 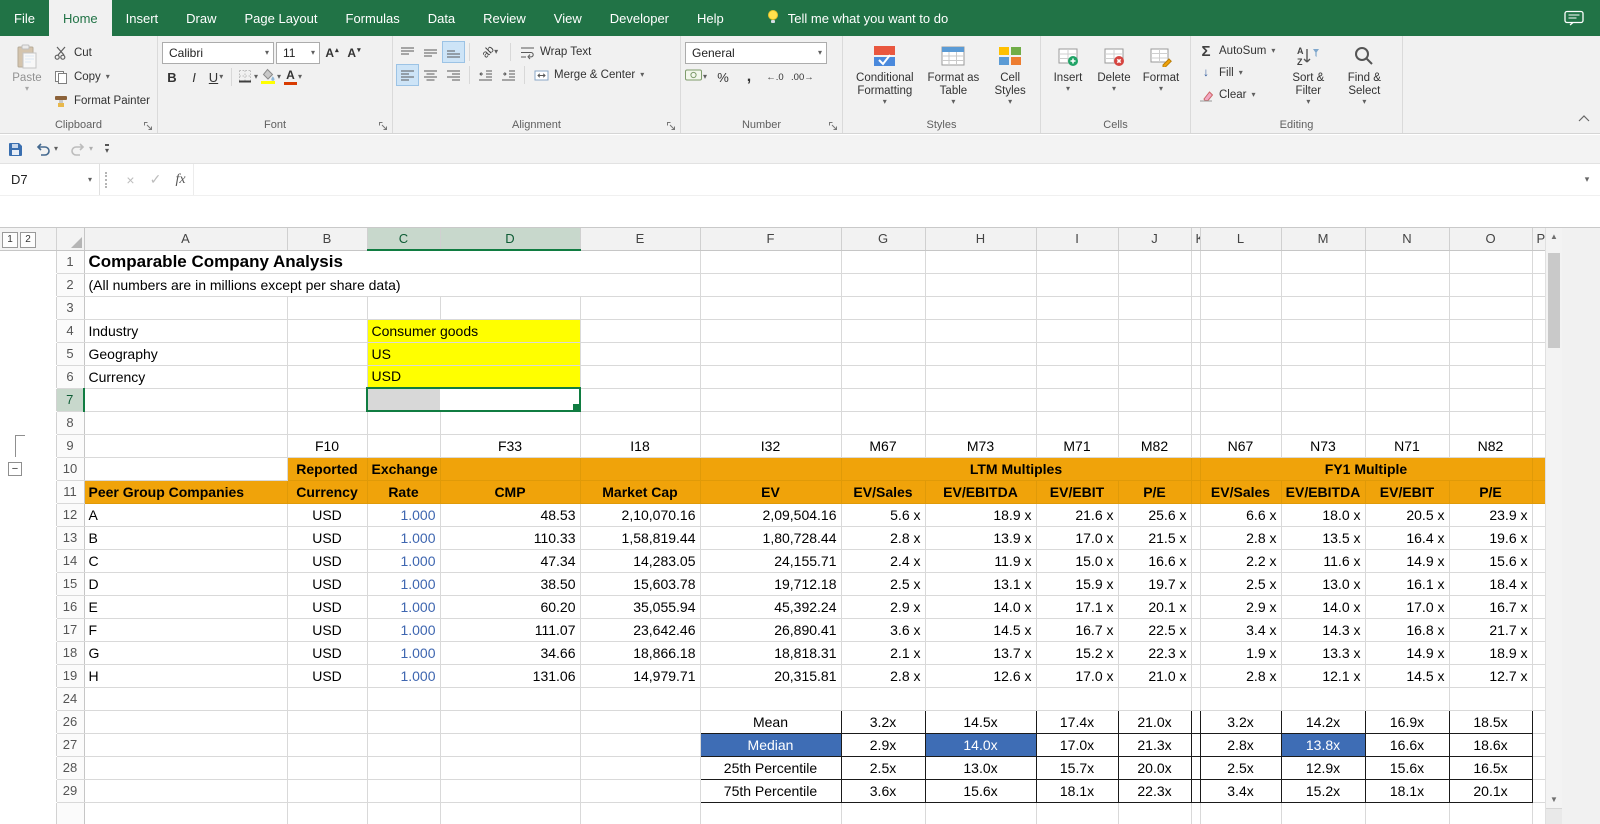 What do you see at coordinates (186, 469) in the screenshot?
I see `cell-A10` at bounding box center [186, 469].